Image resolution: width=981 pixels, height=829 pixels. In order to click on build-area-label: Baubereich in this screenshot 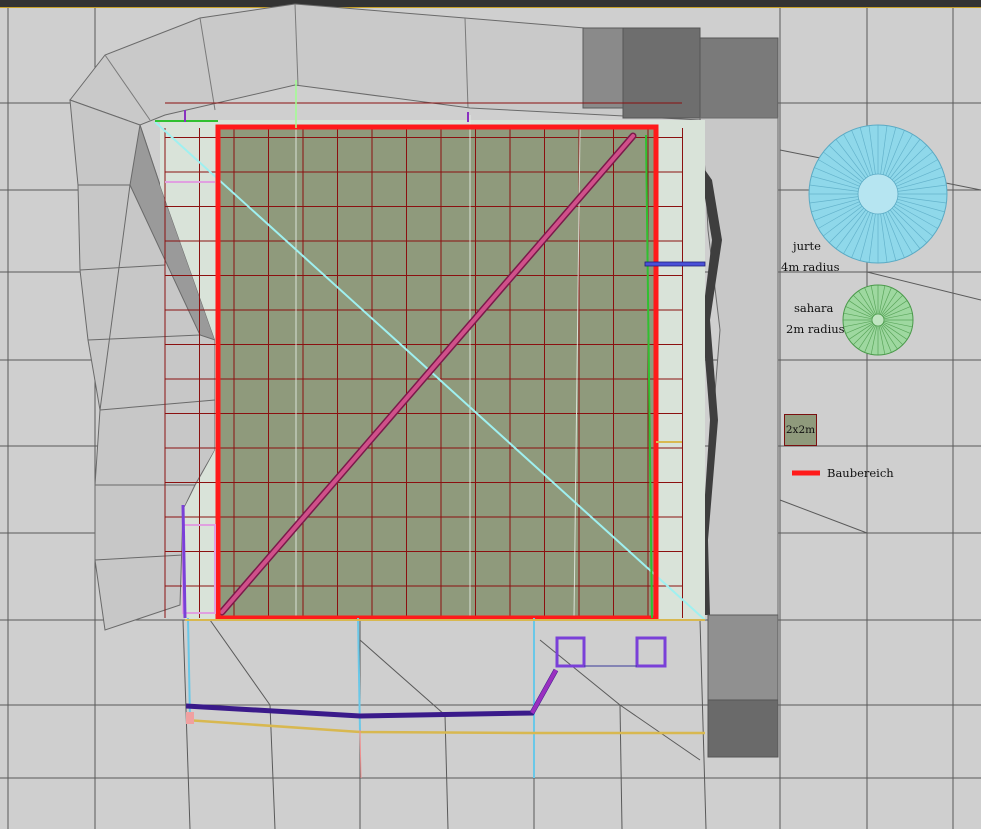, I will do `click(860, 473)`.